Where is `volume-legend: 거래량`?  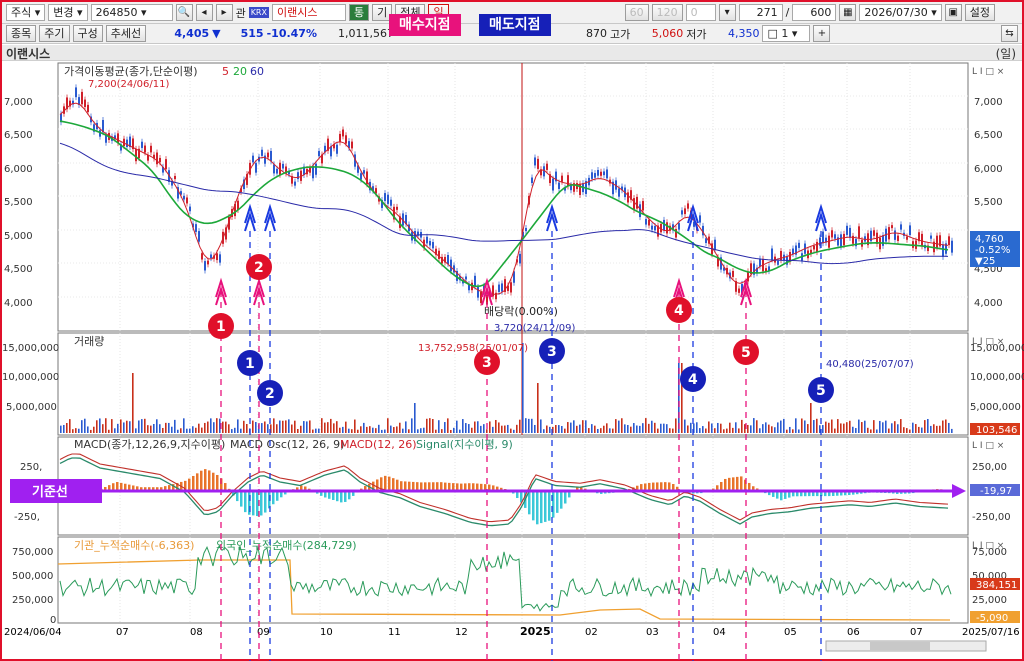 volume-legend: 거래량 is located at coordinates (89, 341).